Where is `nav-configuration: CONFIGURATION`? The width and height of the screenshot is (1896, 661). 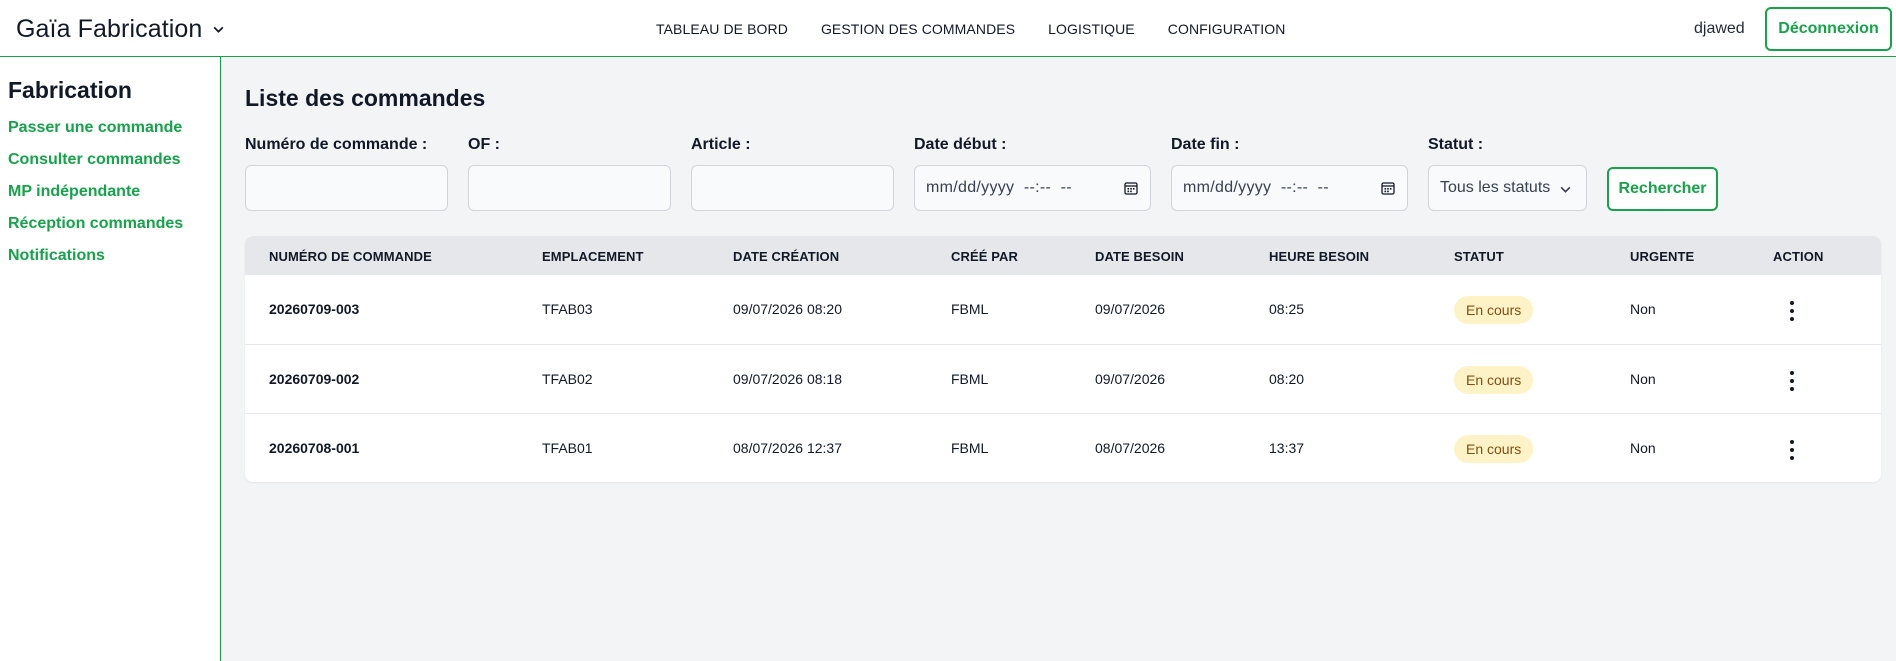
nav-configuration: CONFIGURATION is located at coordinates (1227, 29).